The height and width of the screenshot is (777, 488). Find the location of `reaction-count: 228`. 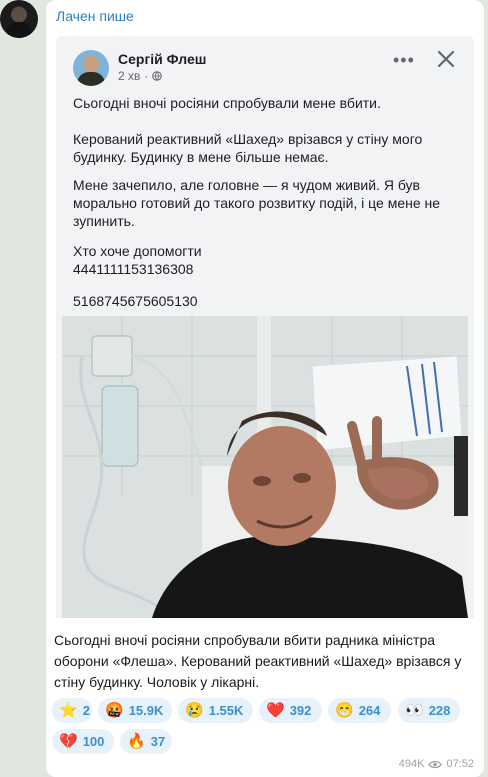

reaction-count: 228 is located at coordinates (439, 710).